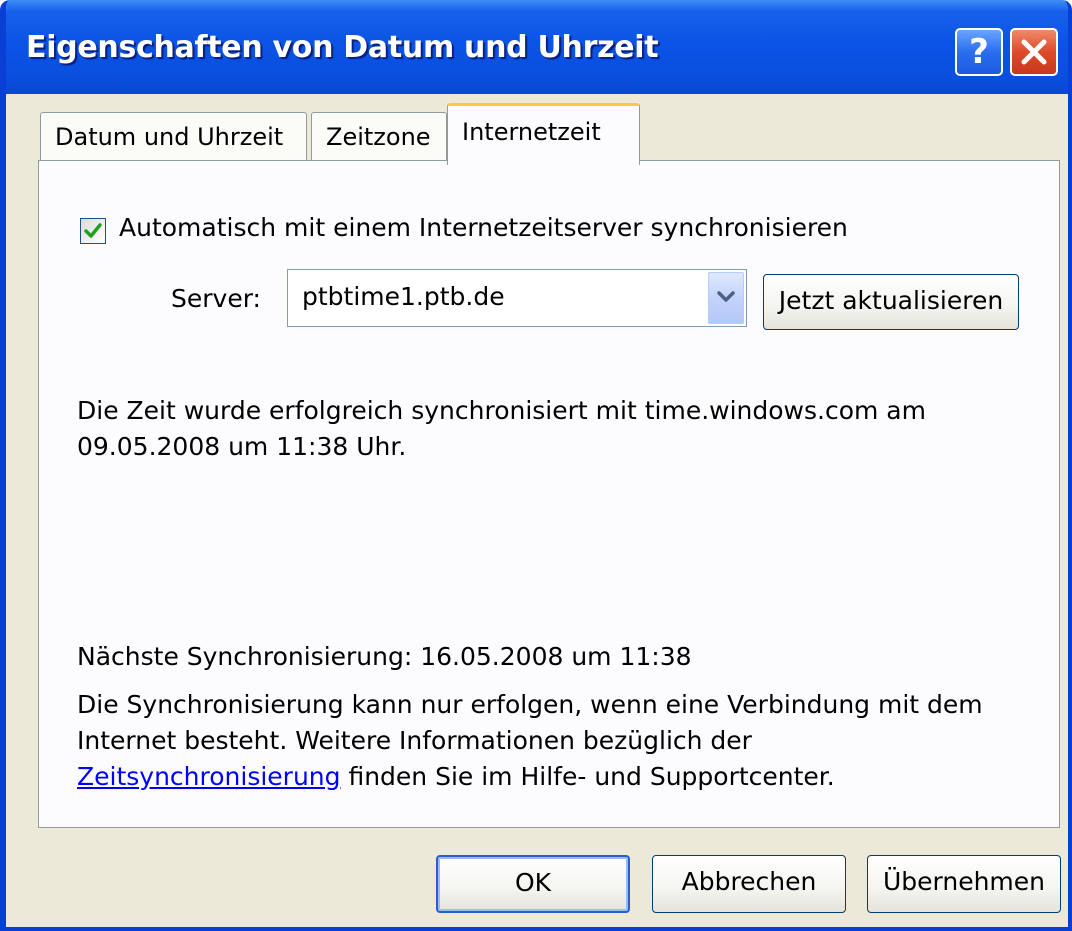 The width and height of the screenshot is (1072, 931). What do you see at coordinates (749, 884) in the screenshot?
I see `cancel-button: Abbrechen` at bounding box center [749, 884].